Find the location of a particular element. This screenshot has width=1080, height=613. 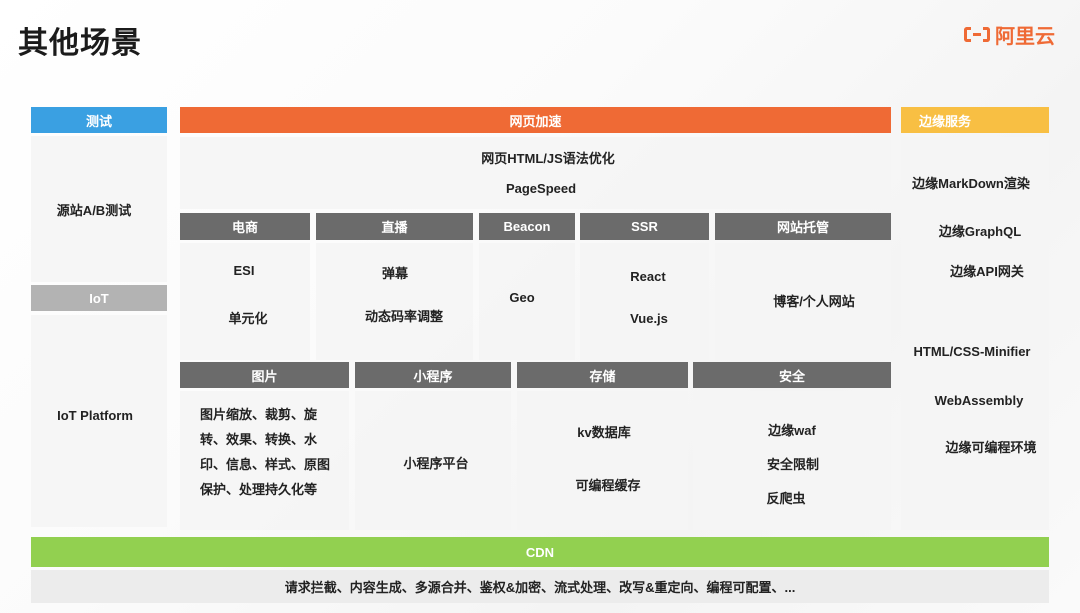

category-item: 可编程缓存 is located at coordinates (608, 485).